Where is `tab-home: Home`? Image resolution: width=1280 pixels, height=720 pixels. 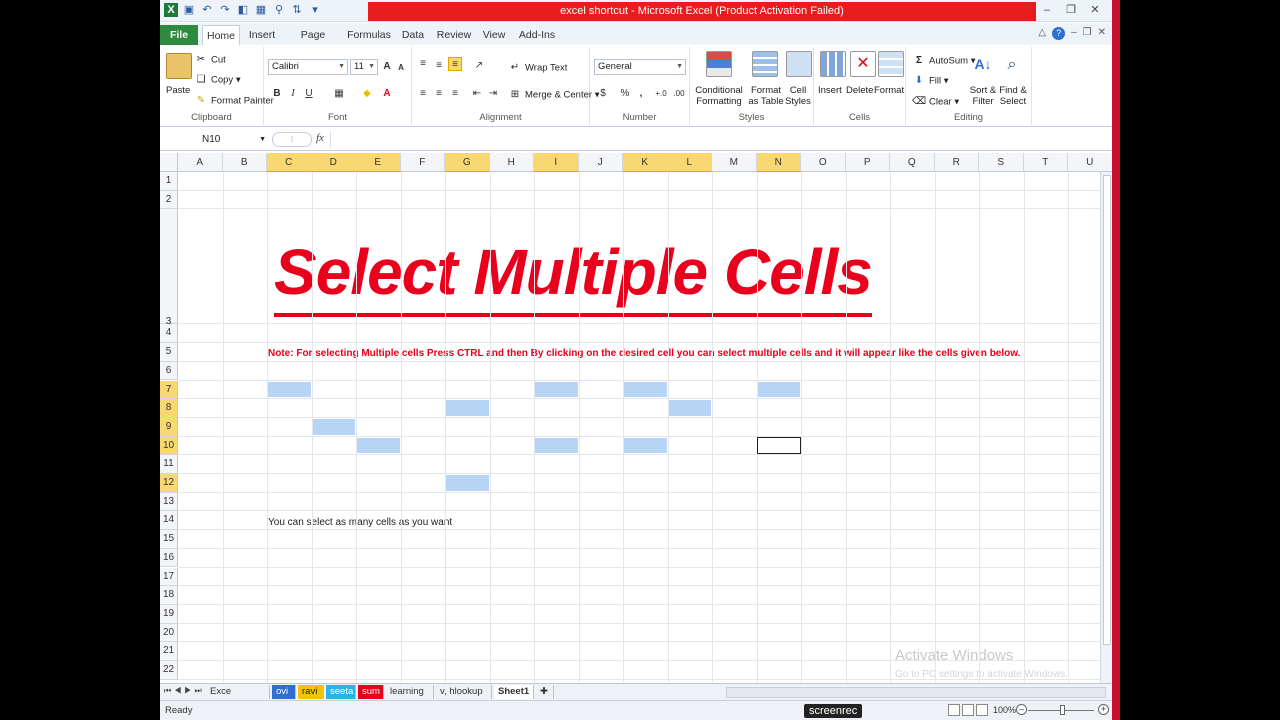
tab-home: Home is located at coordinates (221, 35).